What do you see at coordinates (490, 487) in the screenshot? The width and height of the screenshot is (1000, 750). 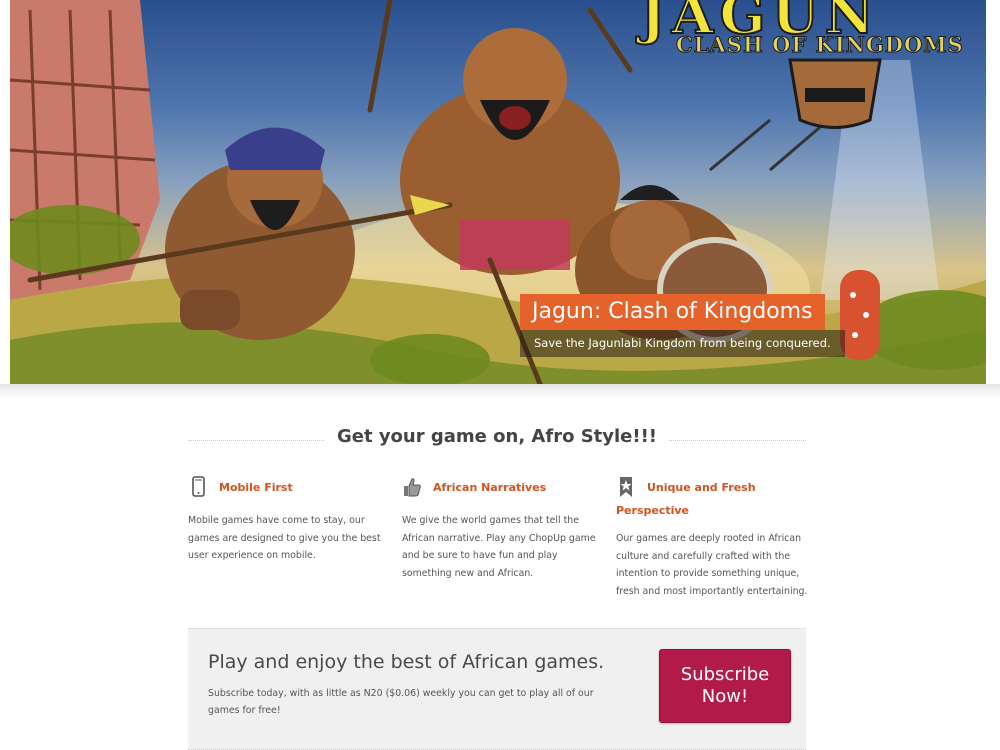 I see `feature-title: African Narratives` at bounding box center [490, 487].